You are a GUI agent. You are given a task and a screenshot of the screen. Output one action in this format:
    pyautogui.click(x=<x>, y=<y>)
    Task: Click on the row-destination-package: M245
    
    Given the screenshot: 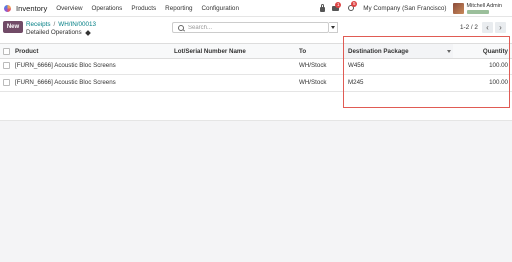 What is the action you would take?
    pyautogui.click(x=355, y=82)
    